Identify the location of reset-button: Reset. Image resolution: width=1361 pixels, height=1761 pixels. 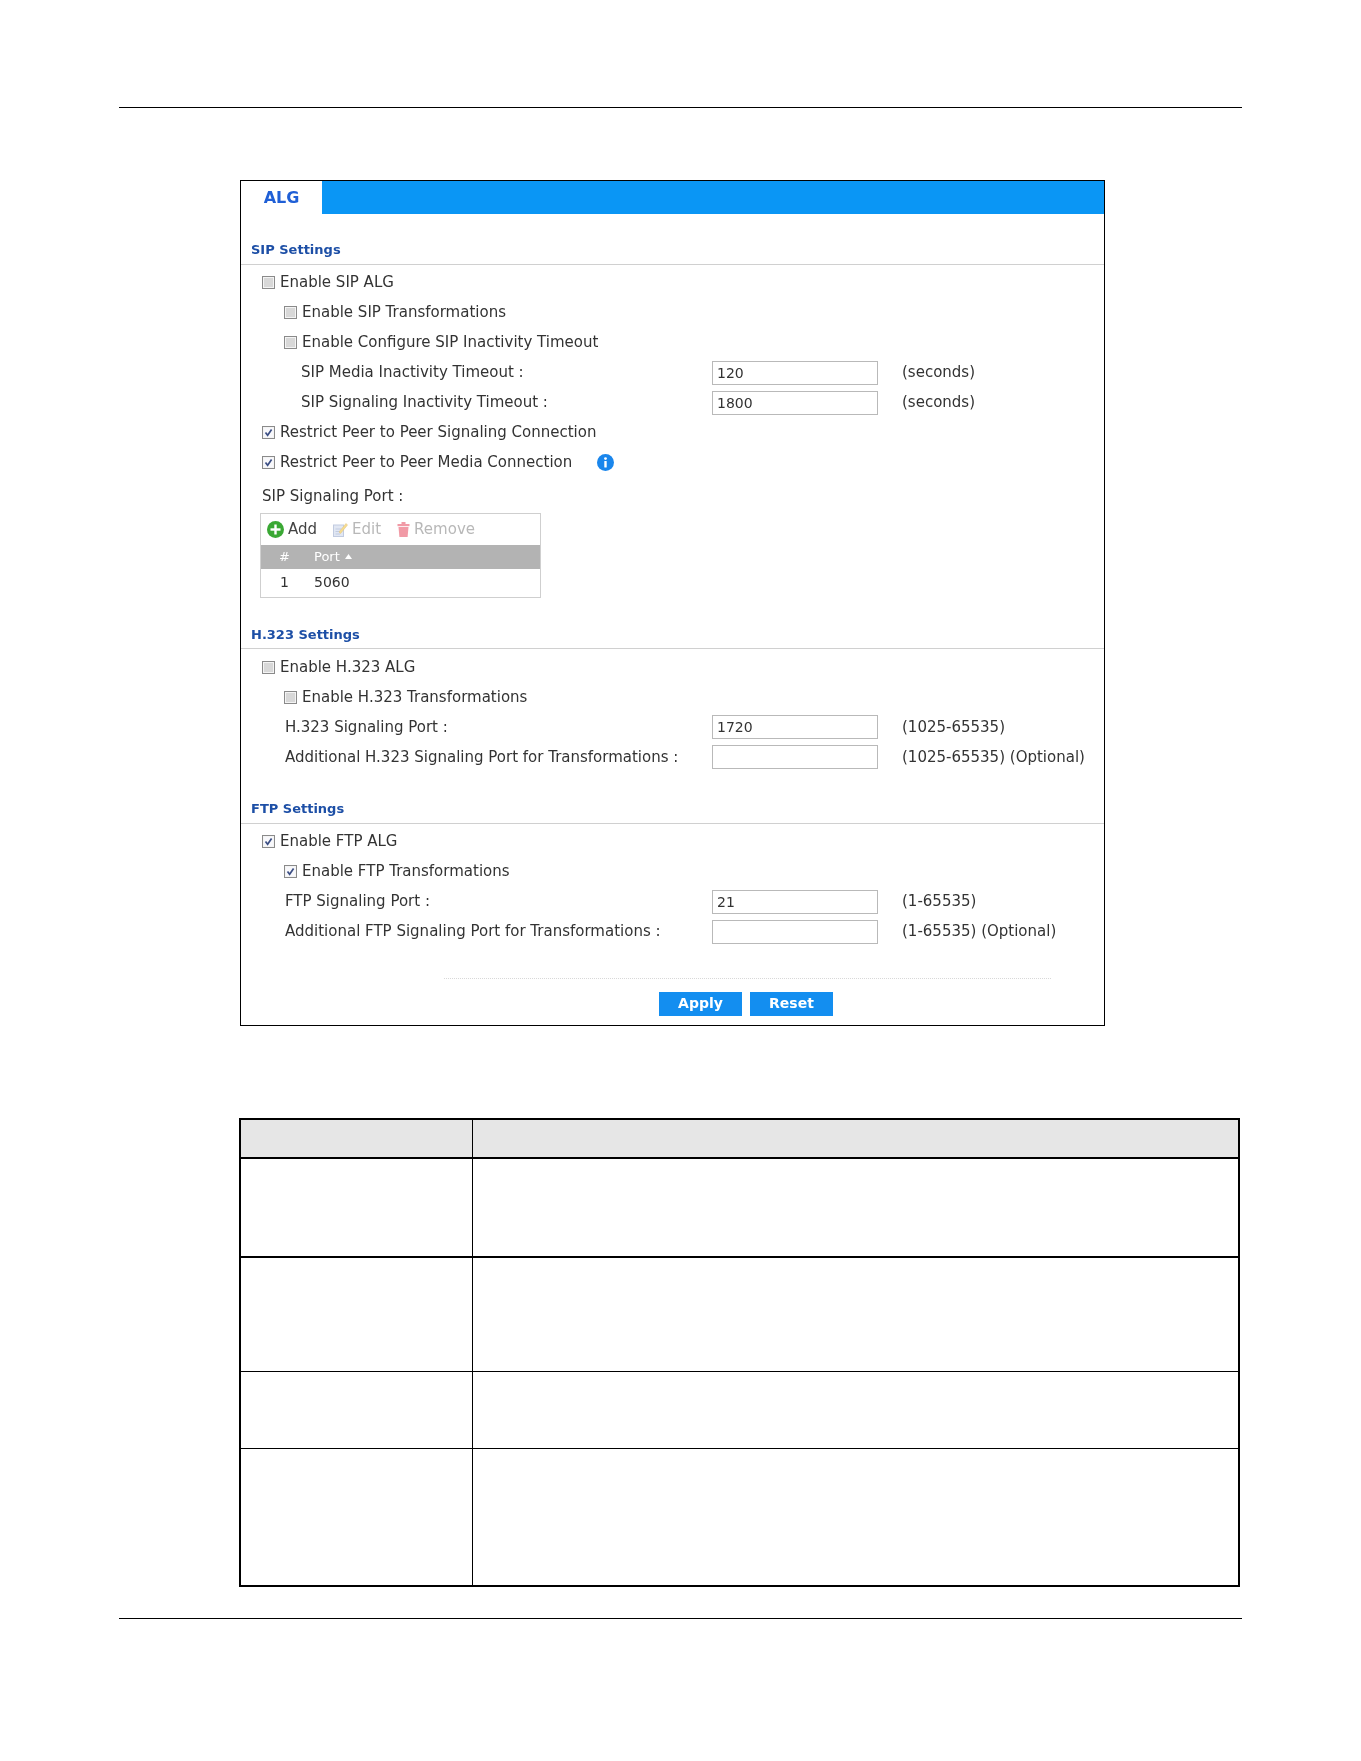
(791, 1003).